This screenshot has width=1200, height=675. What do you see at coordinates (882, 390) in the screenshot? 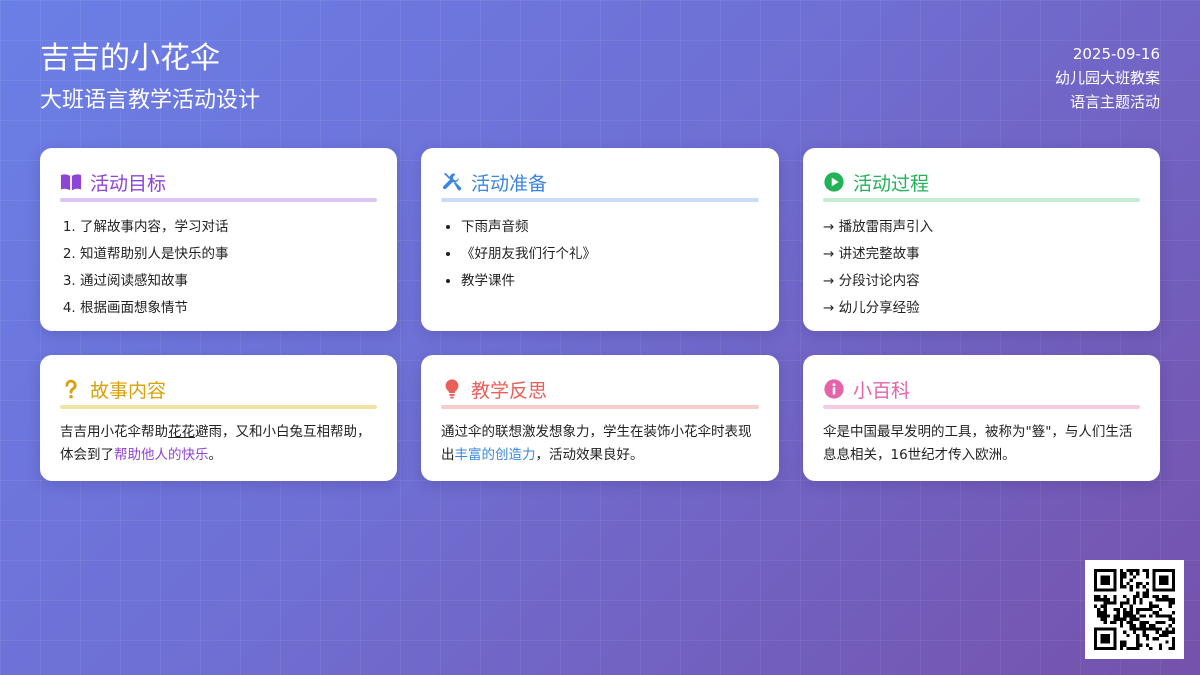
I see `encyclopedia-title: 小百科` at bounding box center [882, 390].